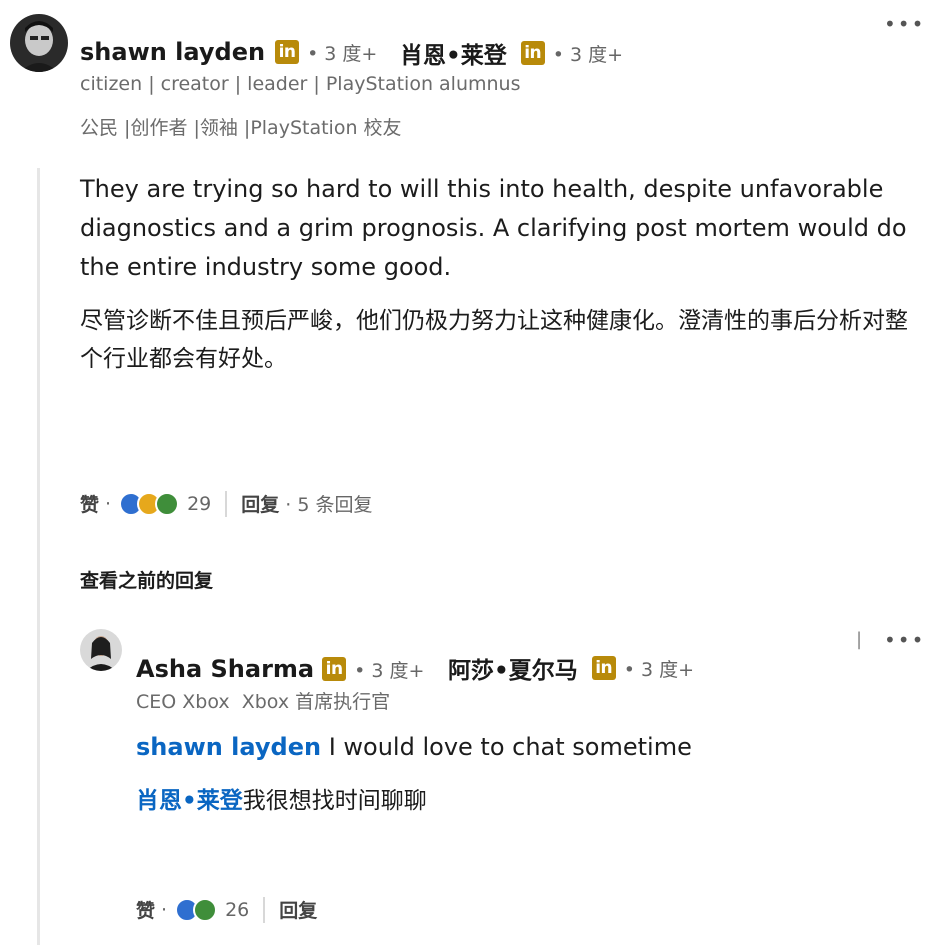  Describe the element at coordinates (859, 639) in the screenshot. I see `stray-mark: |` at that location.